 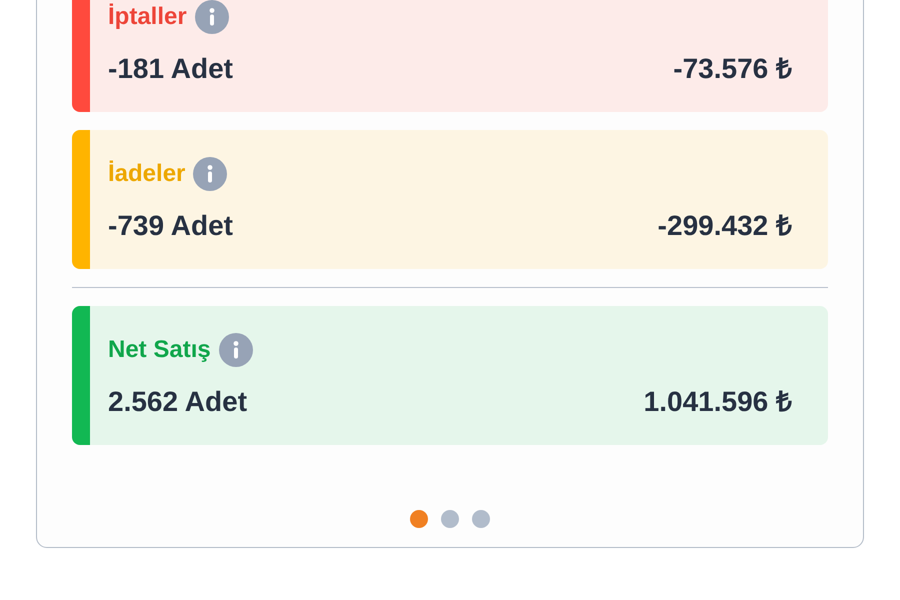 I want to click on metric-title: Net Satış, so click(x=159, y=350).